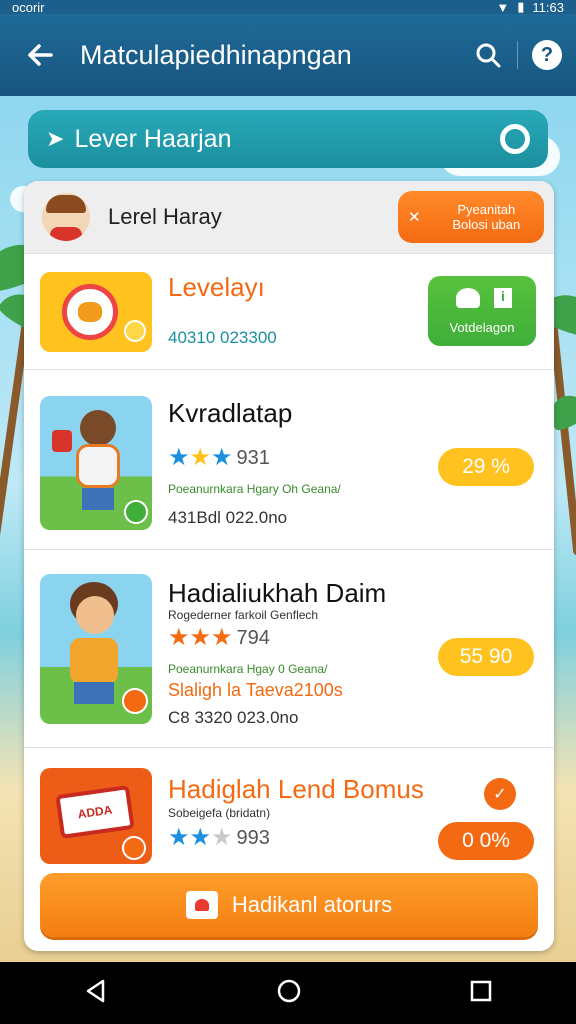 This screenshot has width=576, height=1024. Describe the element at coordinates (216, 287) in the screenshot. I see `item-title: Levelayı` at that location.